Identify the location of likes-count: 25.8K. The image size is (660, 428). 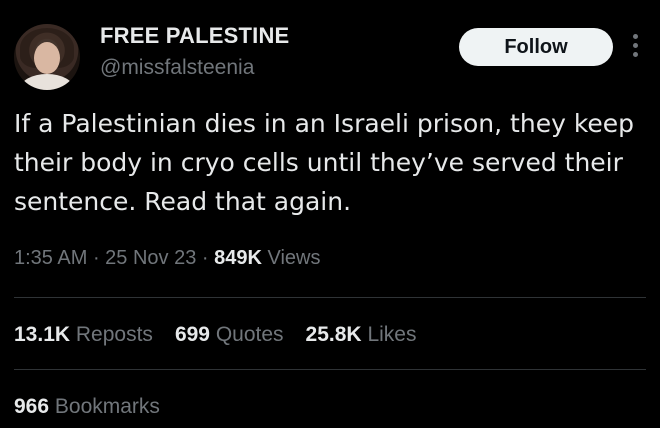
(333, 334).